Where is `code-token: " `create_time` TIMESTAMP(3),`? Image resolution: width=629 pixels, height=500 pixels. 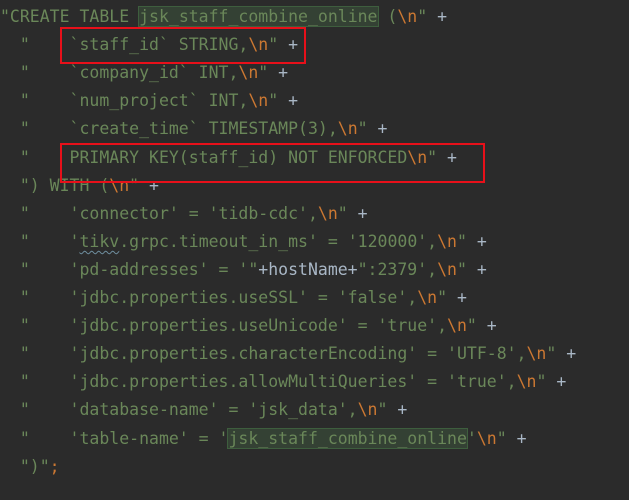
code-token: " `create_time` TIMESTAMP(3), is located at coordinates (169, 129).